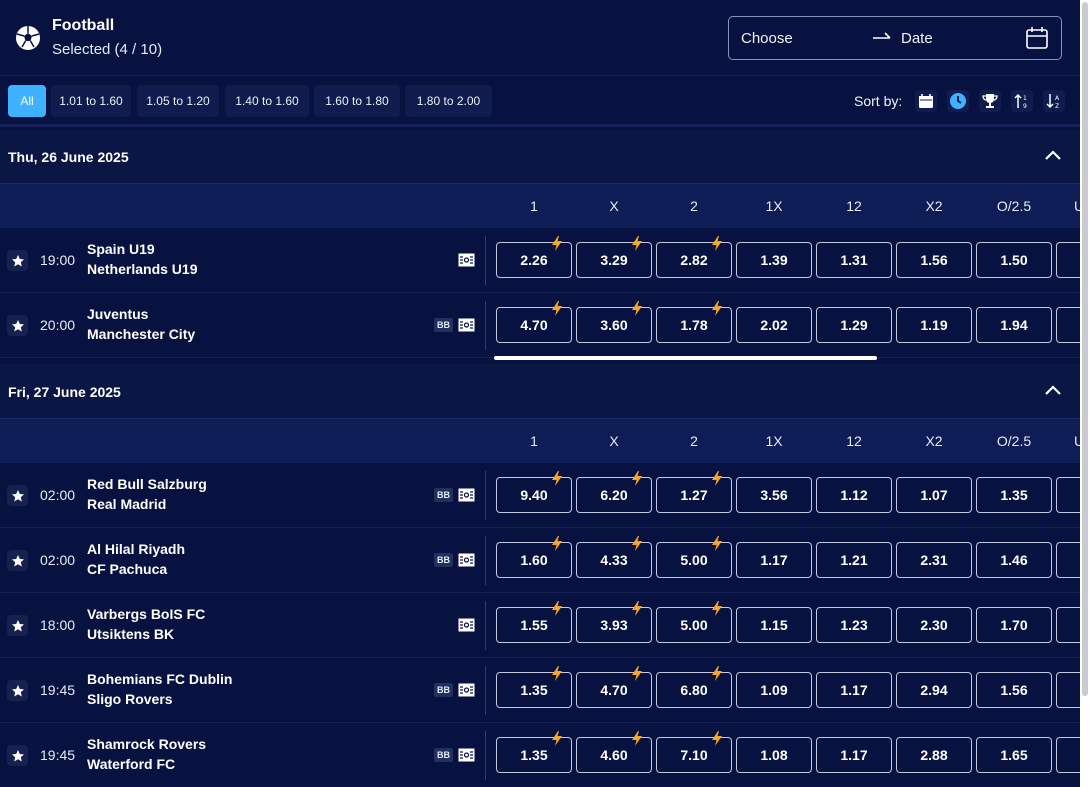 This screenshot has width=1089, height=787. I want to click on home-team: Varbergs BoIS FC, so click(146, 614).